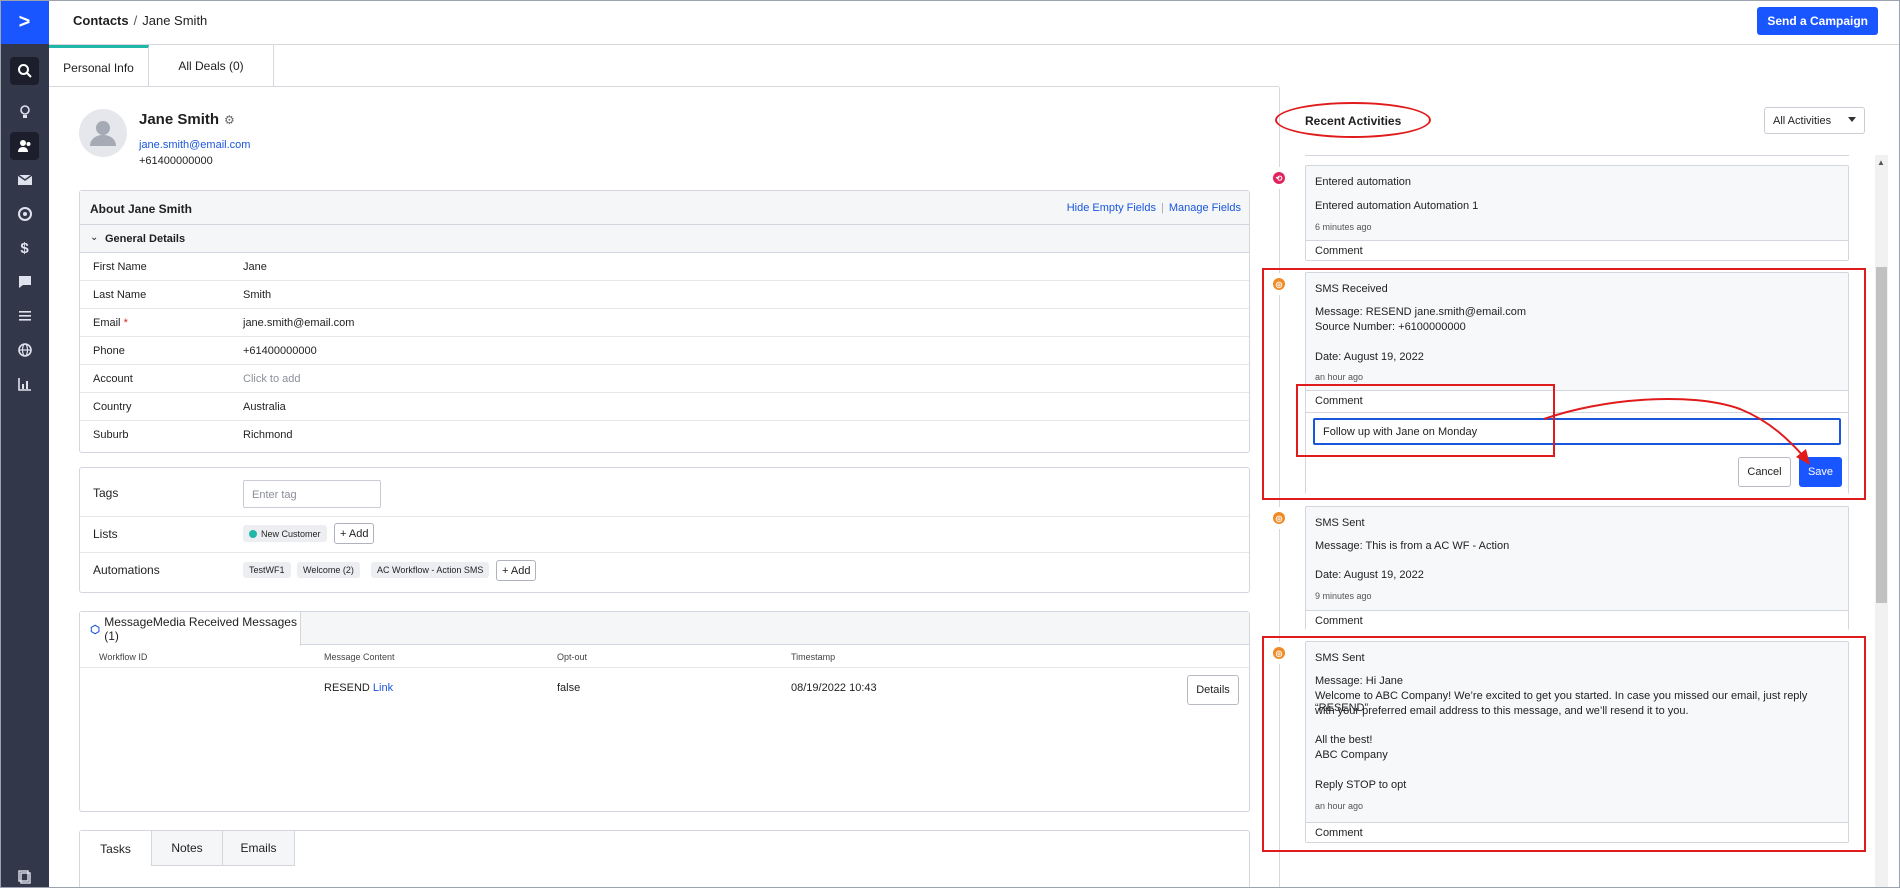 The height and width of the screenshot is (888, 1900). What do you see at coordinates (664, 66) in the screenshot?
I see `contact-tabs: Personal Info All Deals (0)` at bounding box center [664, 66].